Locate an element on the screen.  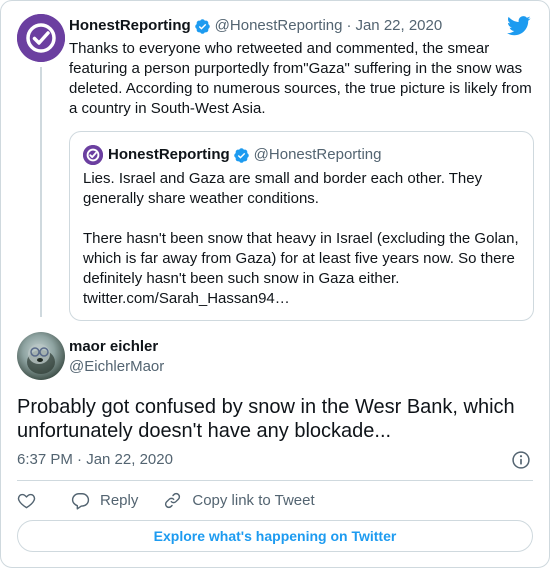
honestreporting-avatar is located at coordinates (41, 38).